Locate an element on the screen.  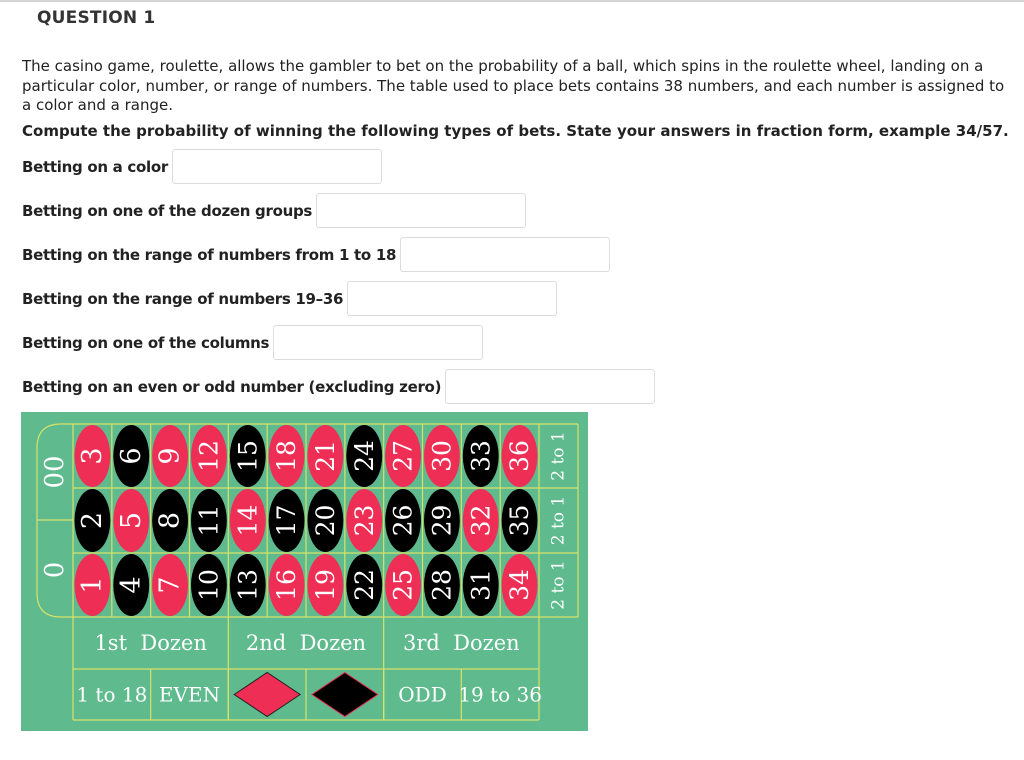
number-label-28: 28 is located at coordinates (441, 585).